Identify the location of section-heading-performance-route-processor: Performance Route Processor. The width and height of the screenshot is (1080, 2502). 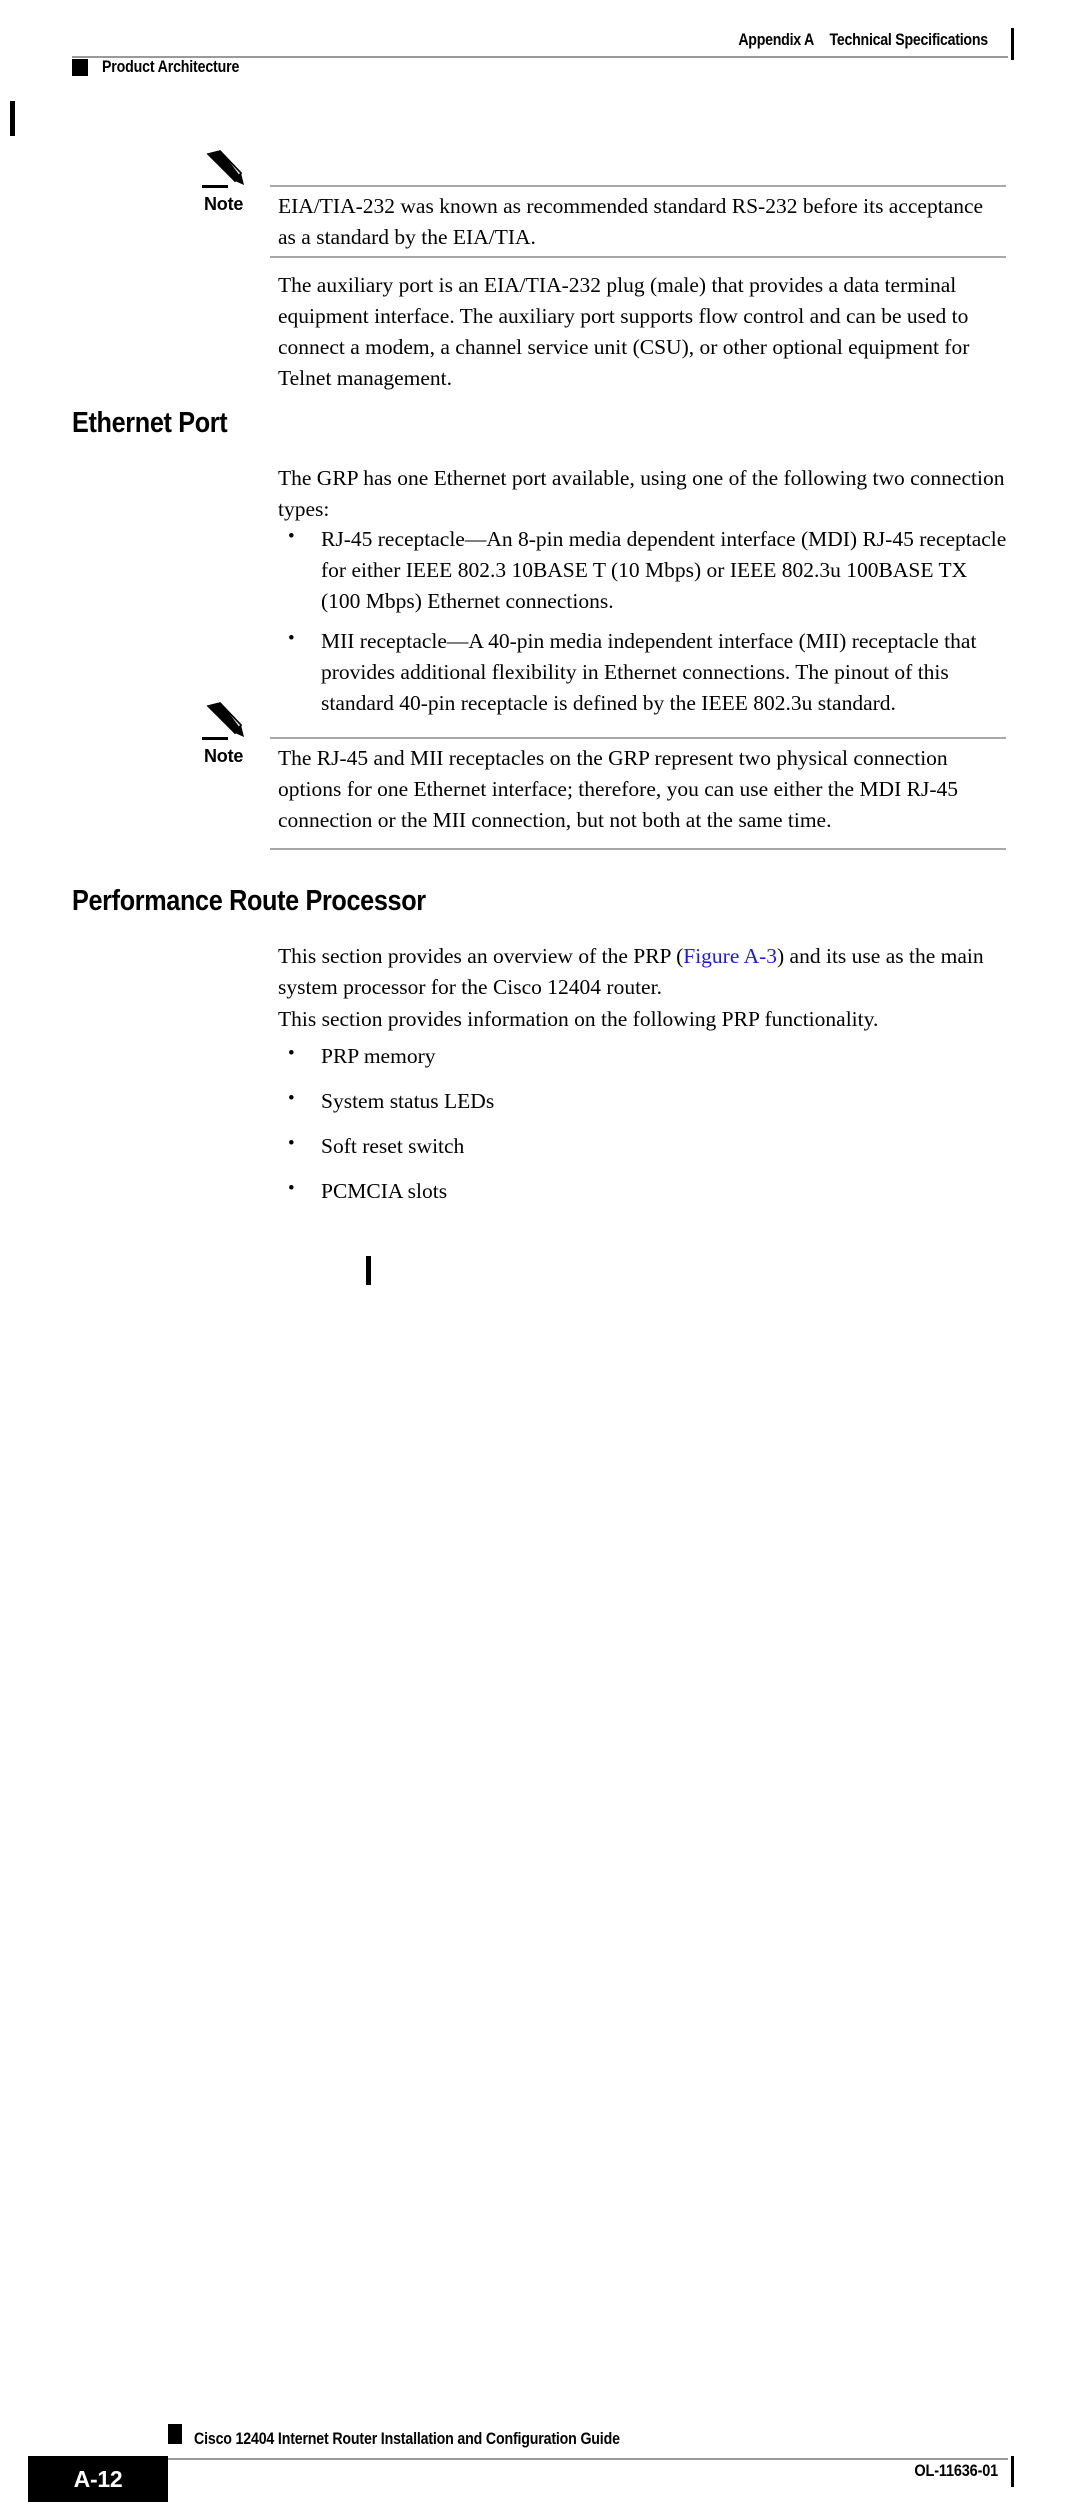
(249, 901).